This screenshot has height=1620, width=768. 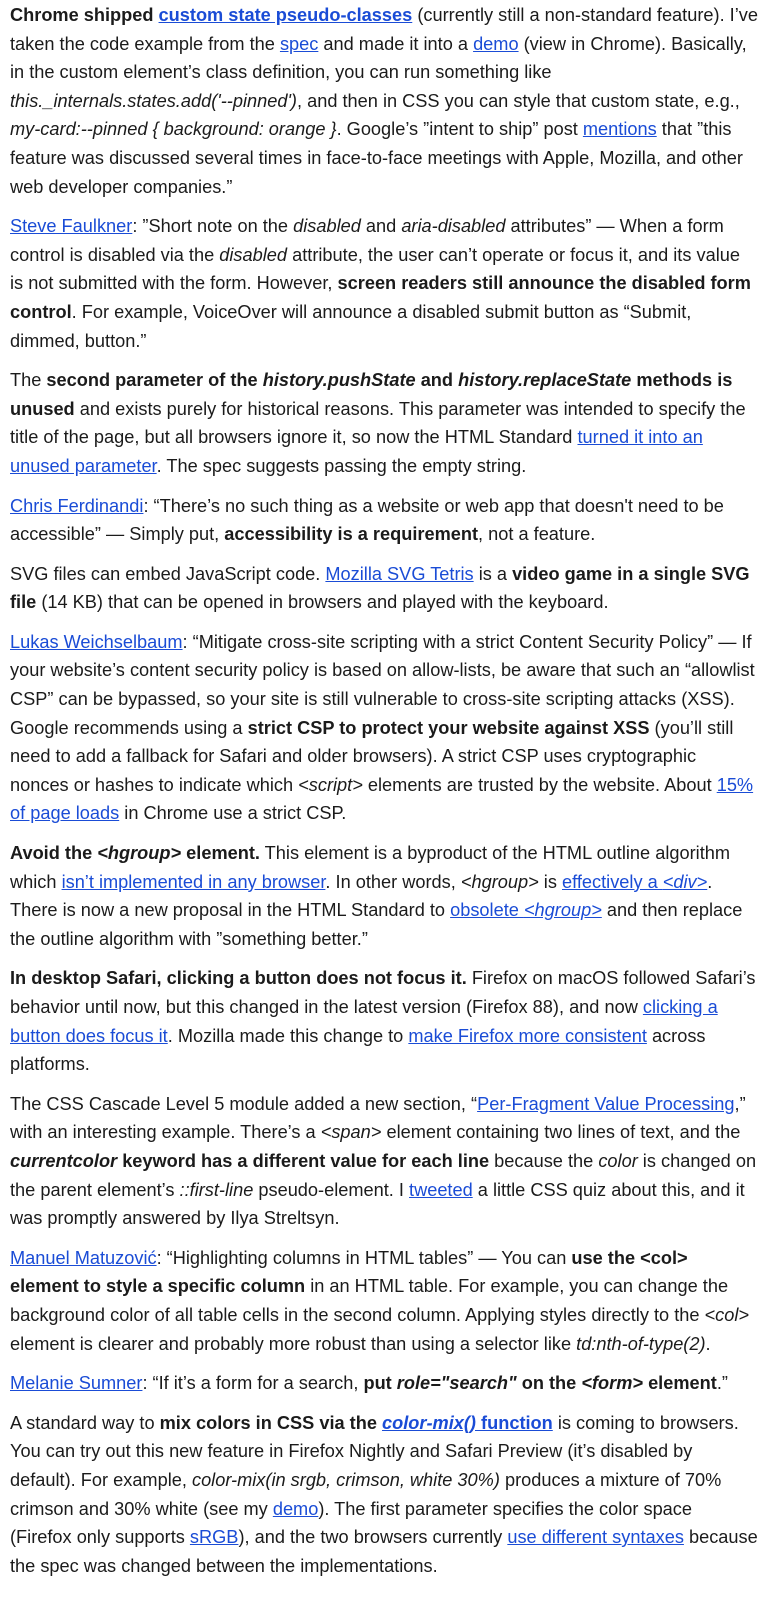 What do you see at coordinates (722, 1383) in the screenshot?
I see `text-run: .”` at bounding box center [722, 1383].